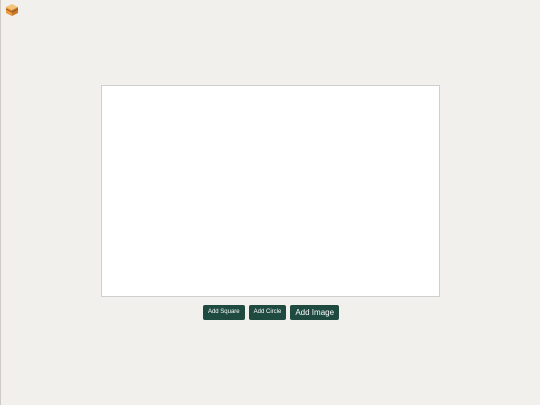 The width and height of the screenshot is (540, 405). I want to click on add-square-button: Add Square, so click(223, 312).